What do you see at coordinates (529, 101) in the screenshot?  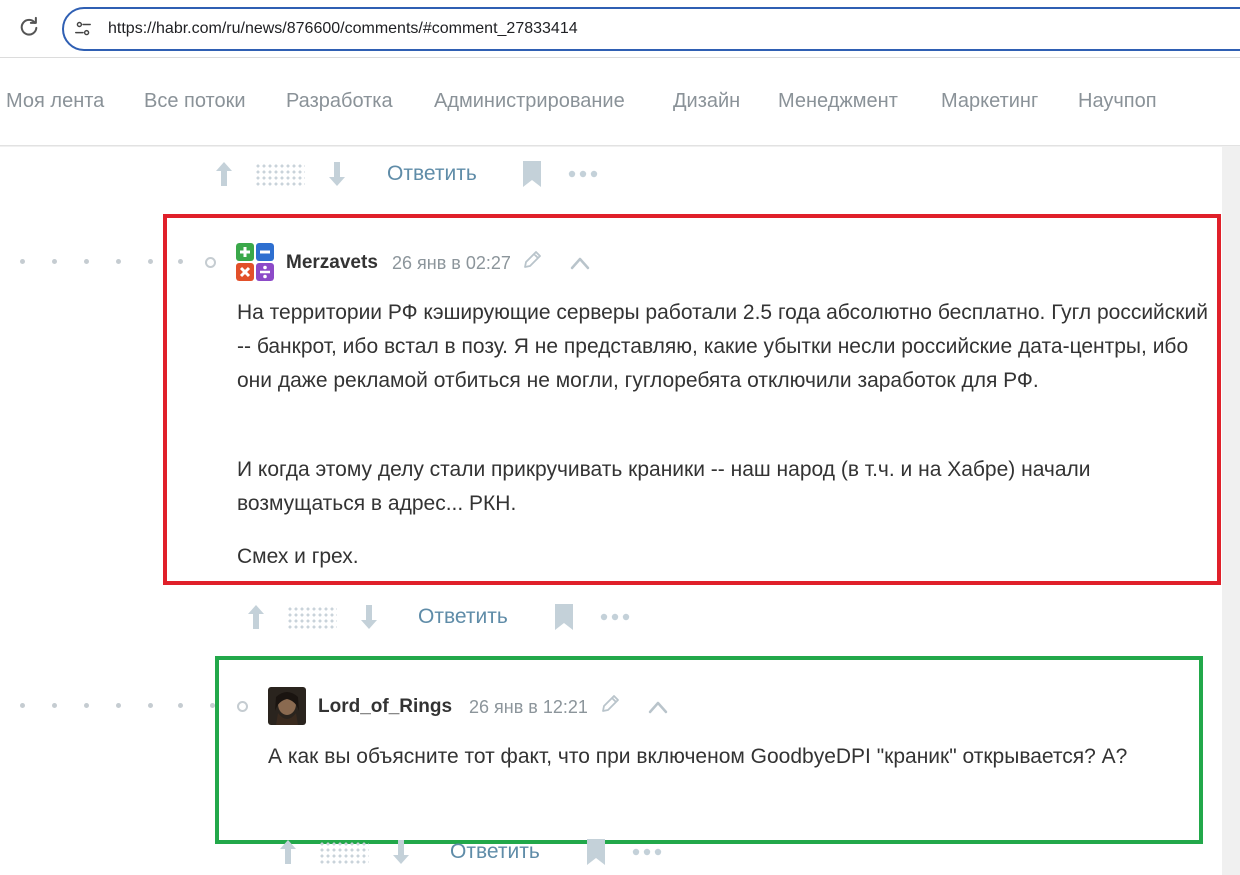 I see `nav-item-administration: Администрирование` at bounding box center [529, 101].